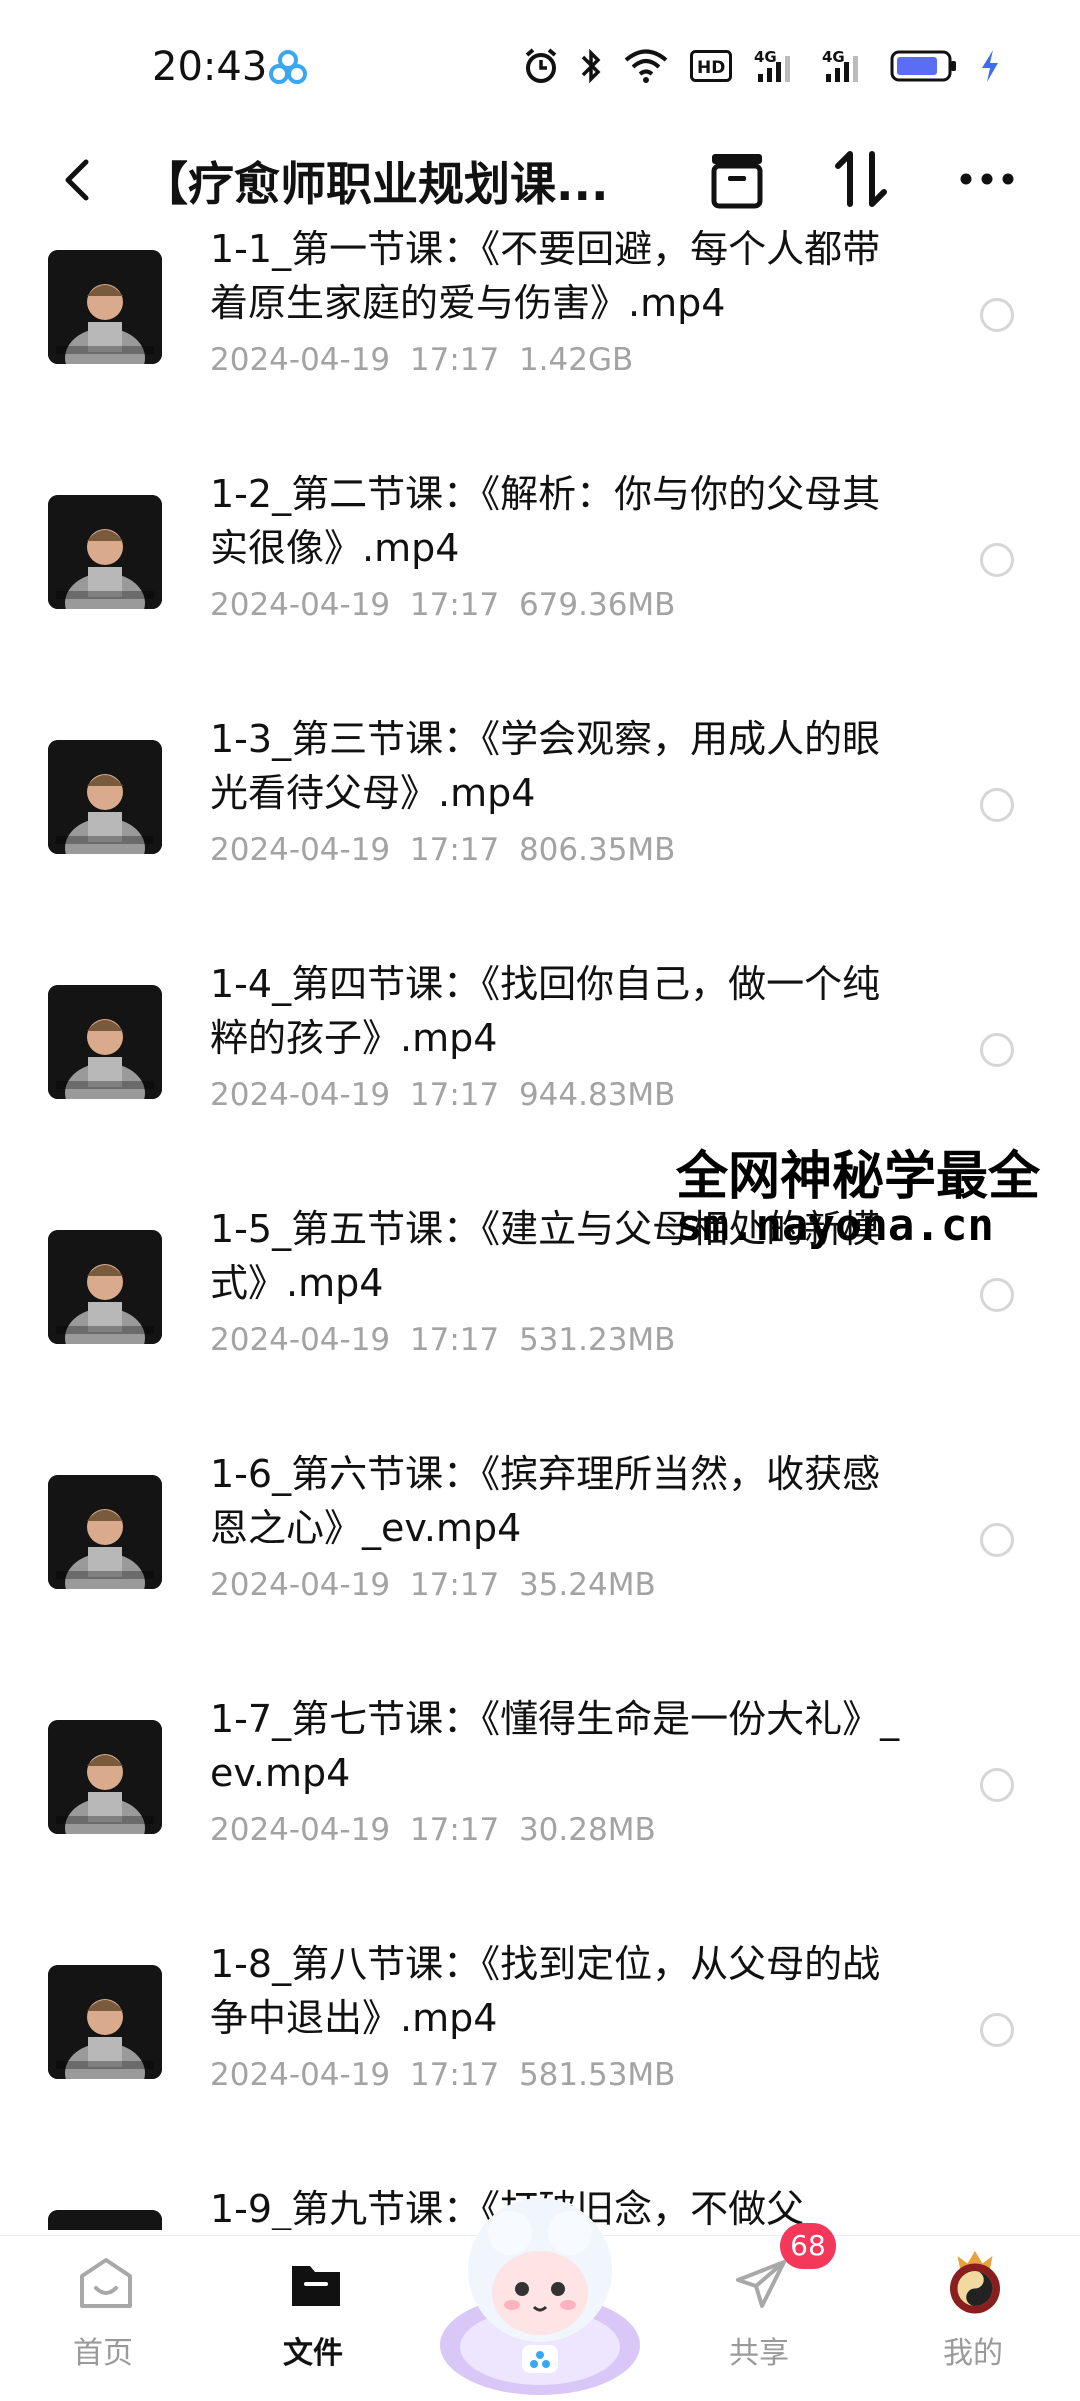 The image size is (1080, 2401). What do you see at coordinates (835, 1225) in the screenshot?
I see `watermark-line2: sm.nayona.cn` at bounding box center [835, 1225].